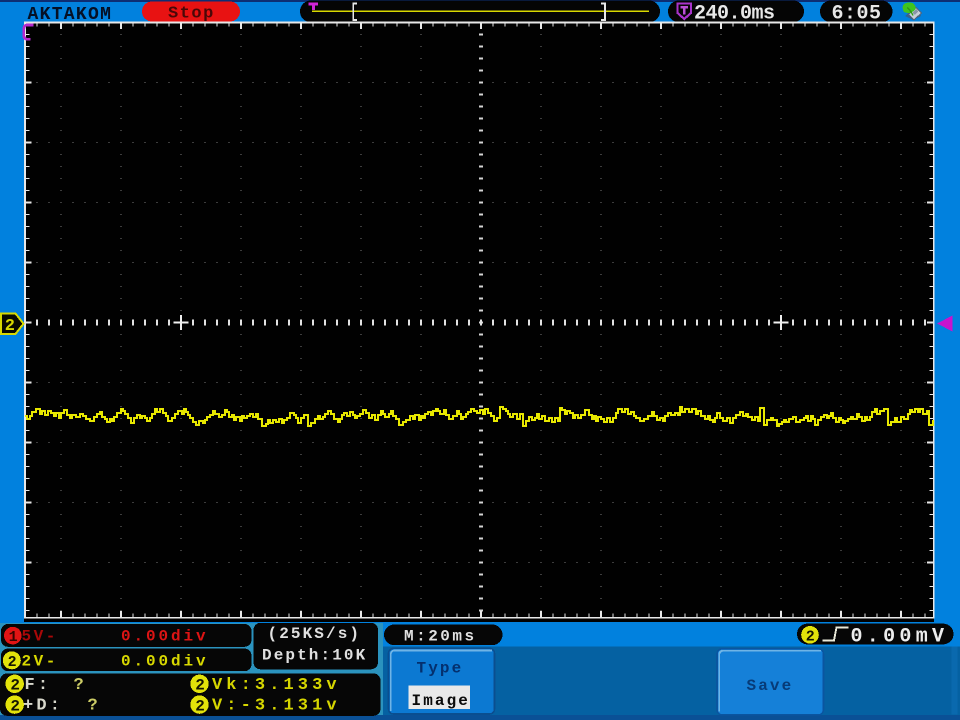 Image resolution: width=960 pixels, height=720 pixels. I want to click on svg-text: +D:, so click(43, 706).